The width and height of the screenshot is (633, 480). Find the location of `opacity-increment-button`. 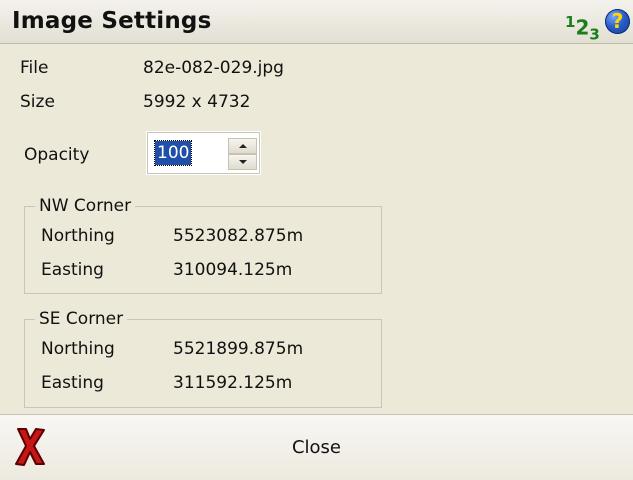

opacity-increment-button is located at coordinates (242, 146).